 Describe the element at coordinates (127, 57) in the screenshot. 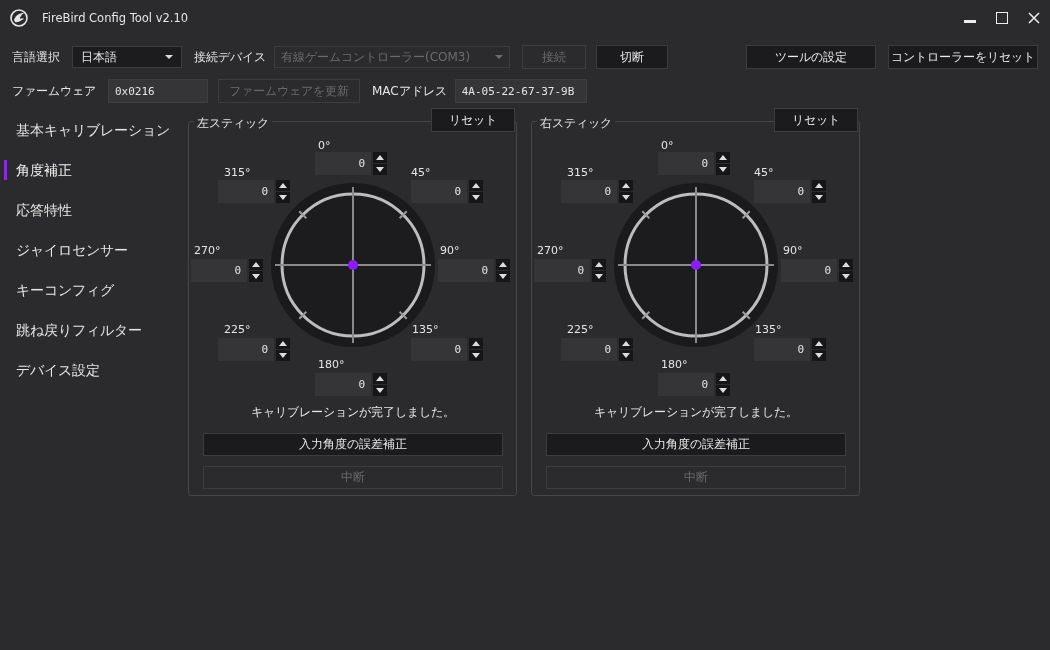

I see `language-dropdown: 日本語` at that location.